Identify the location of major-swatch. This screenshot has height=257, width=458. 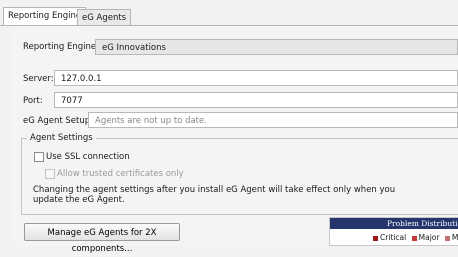
(414, 238).